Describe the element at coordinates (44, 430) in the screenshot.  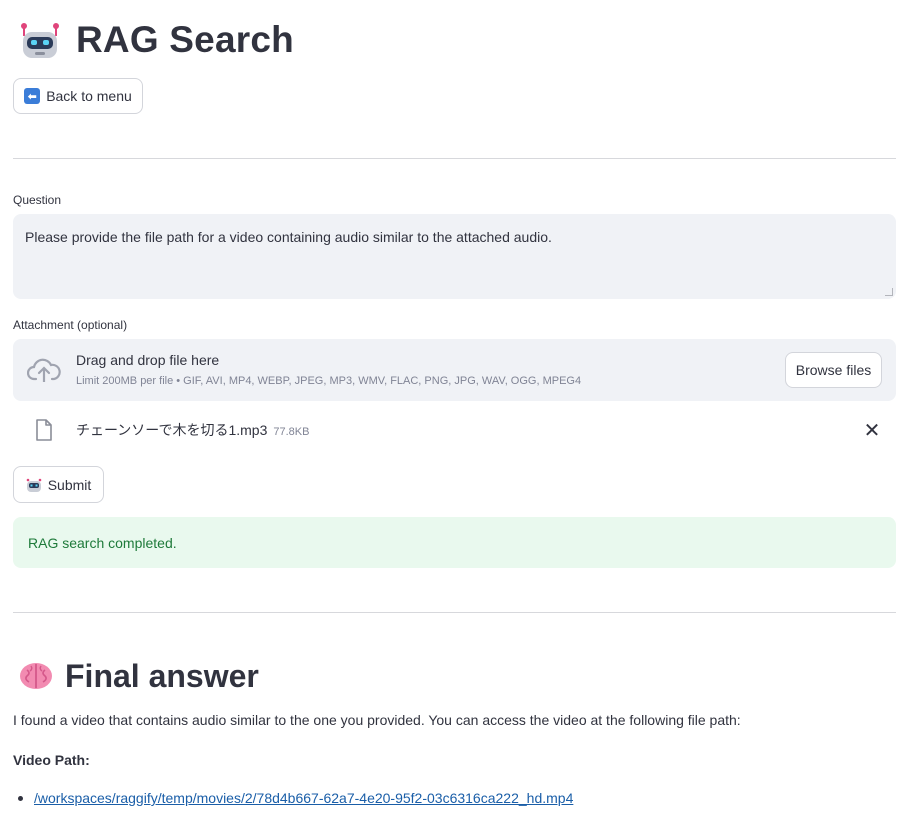
I see `file-icon` at that location.